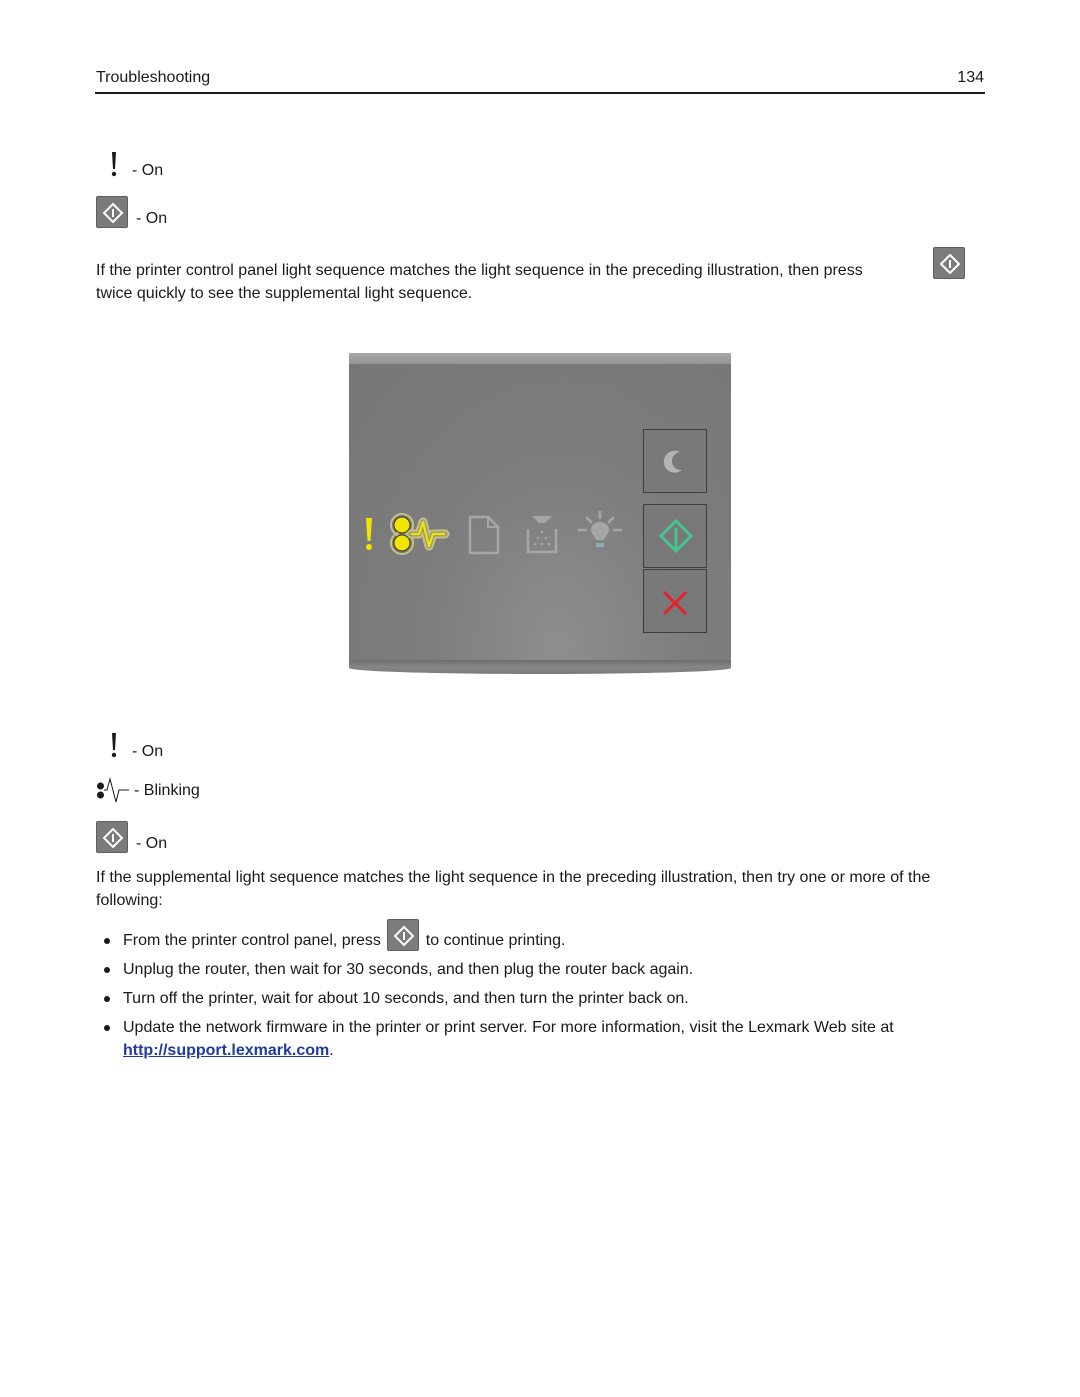  Describe the element at coordinates (420, 534) in the screenshot. I see `paper-jam-light-icon` at that location.